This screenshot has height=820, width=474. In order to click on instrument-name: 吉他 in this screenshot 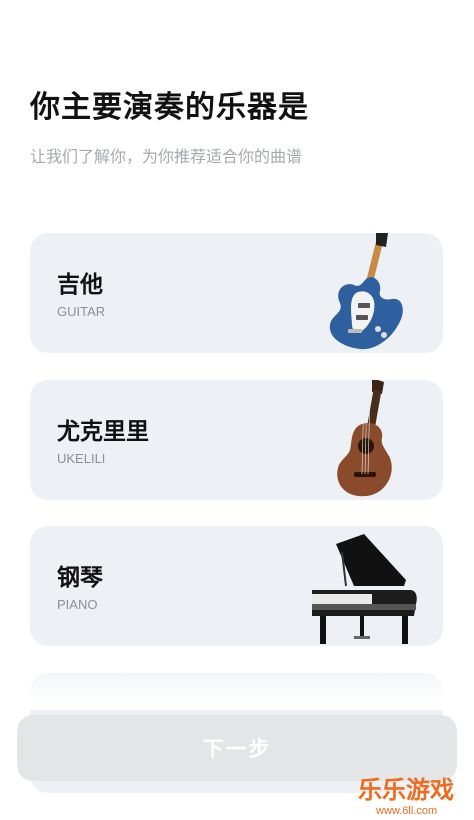, I will do `click(80, 285)`.